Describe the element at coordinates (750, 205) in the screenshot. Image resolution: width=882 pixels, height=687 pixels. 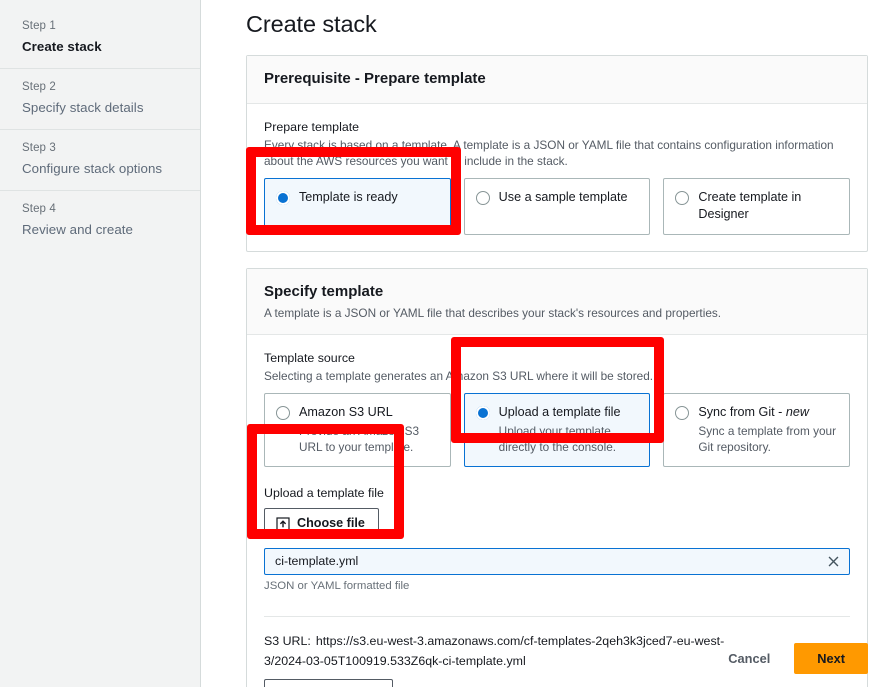
I see `option-create-template-in-designer-label: Create template in Designer` at that location.